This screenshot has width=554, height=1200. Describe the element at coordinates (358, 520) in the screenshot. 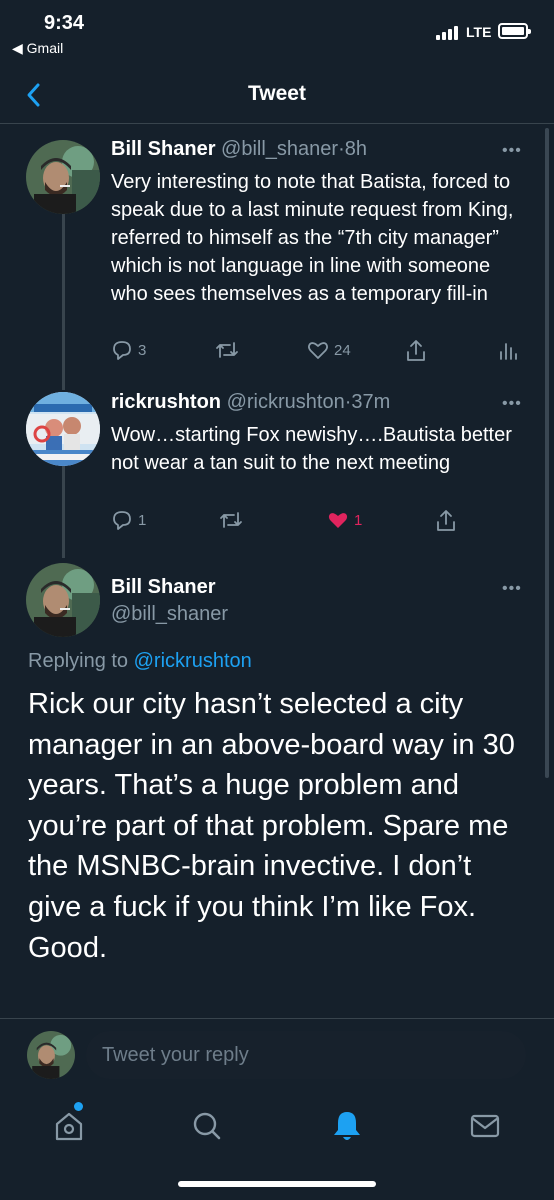

I see `like-count: 1` at that location.